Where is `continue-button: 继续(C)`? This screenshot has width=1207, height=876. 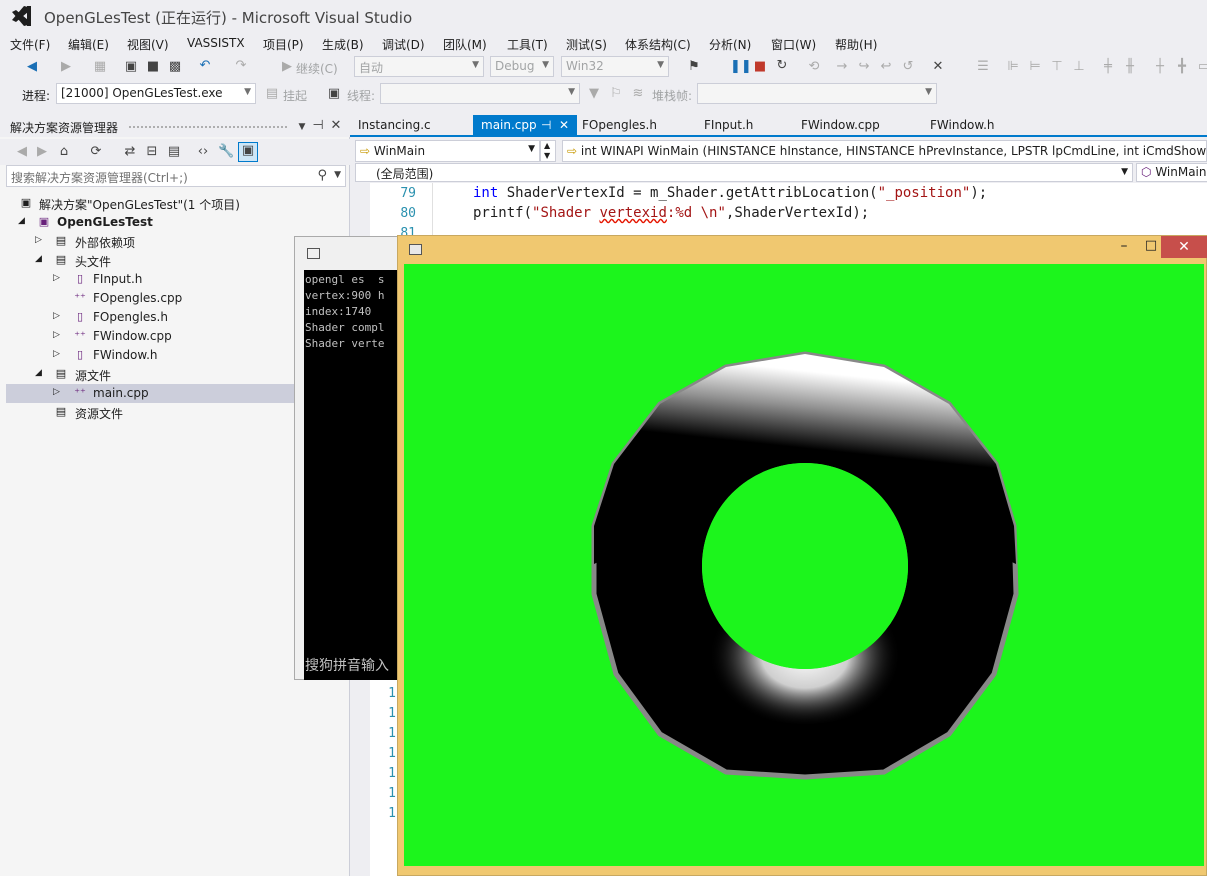
continue-button: 继续(C) is located at coordinates (317, 68).